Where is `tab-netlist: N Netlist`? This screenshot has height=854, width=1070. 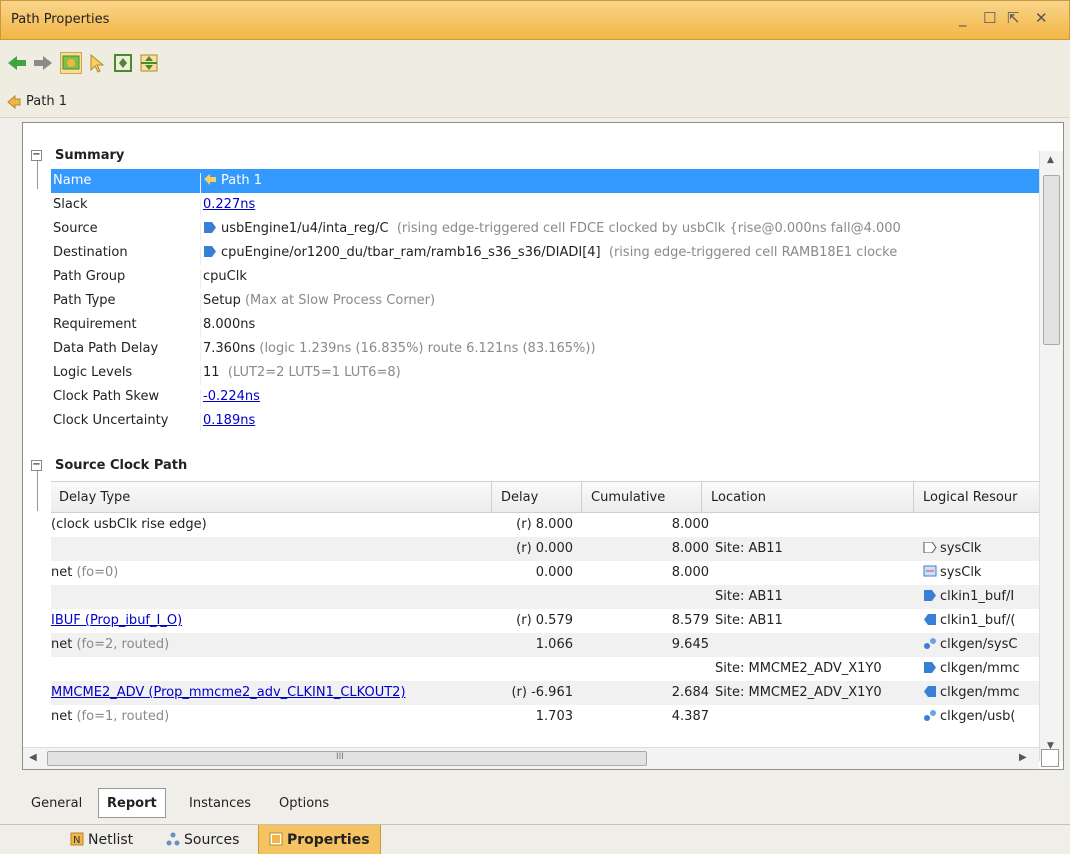 tab-netlist: N Netlist is located at coordinates (101, 839).